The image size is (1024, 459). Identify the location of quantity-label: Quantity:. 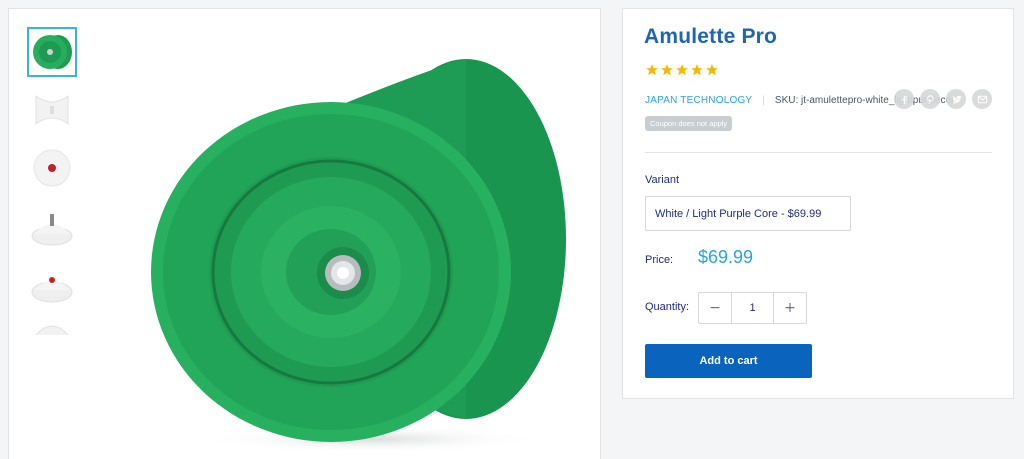
(667, 307).